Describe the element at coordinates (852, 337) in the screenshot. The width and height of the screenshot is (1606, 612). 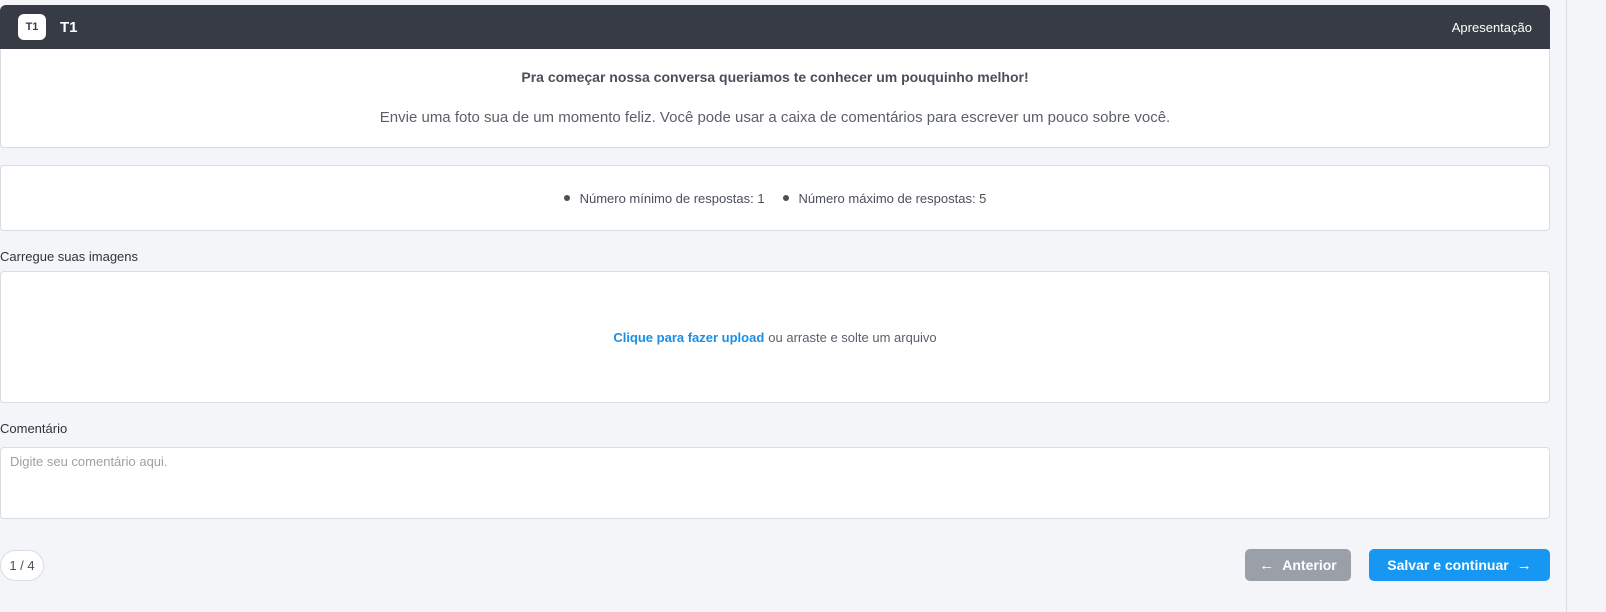
I see `upload-hint: ou arraste e solte um arquivo` at that location.